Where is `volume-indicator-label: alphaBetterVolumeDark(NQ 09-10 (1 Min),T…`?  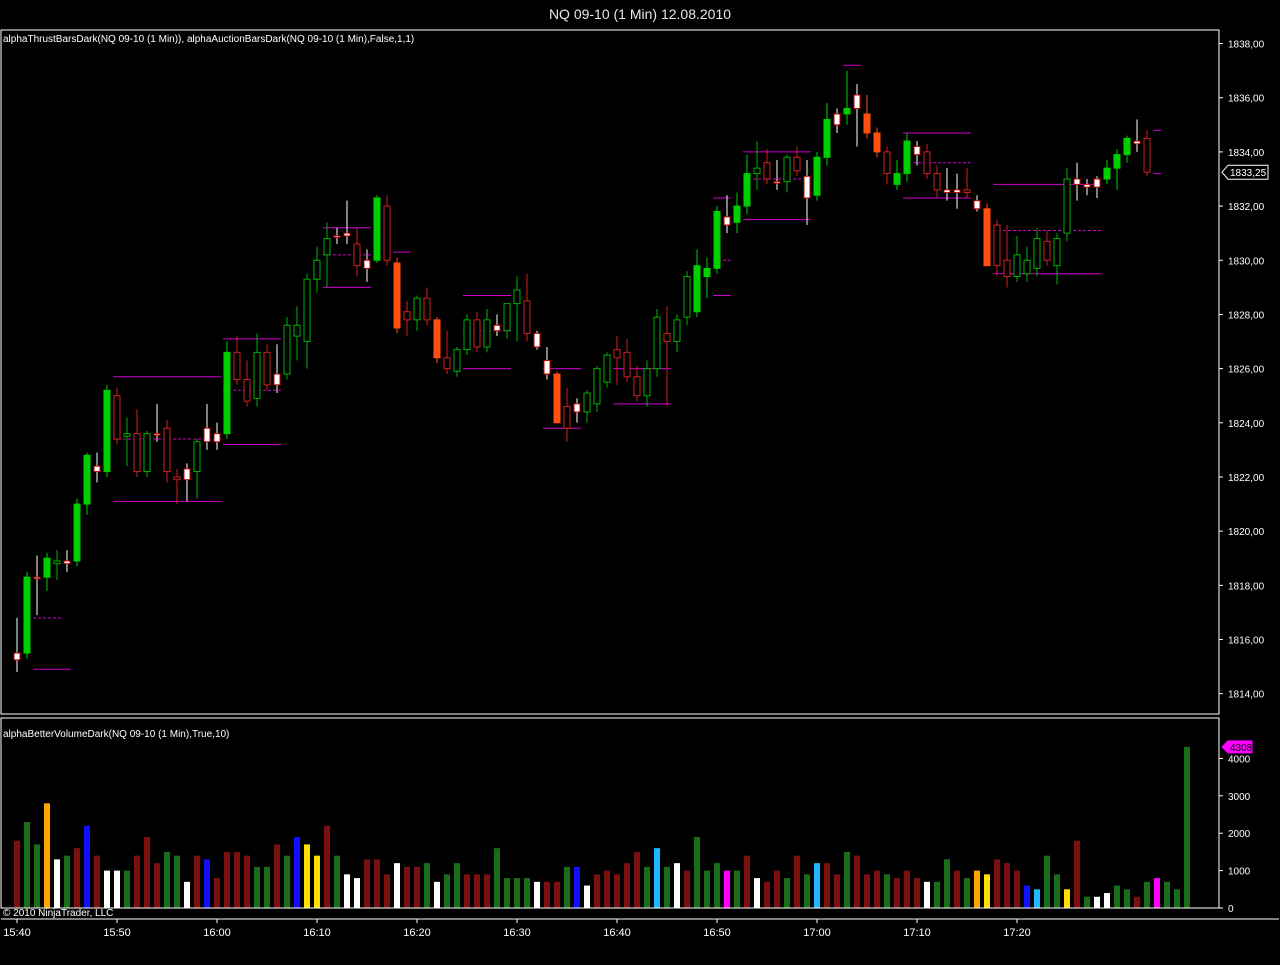
volume-indicator-label: alphaBetterVolumeDark(NQ 09-10 (1 Min),T… is located at coordinates (116, 734).